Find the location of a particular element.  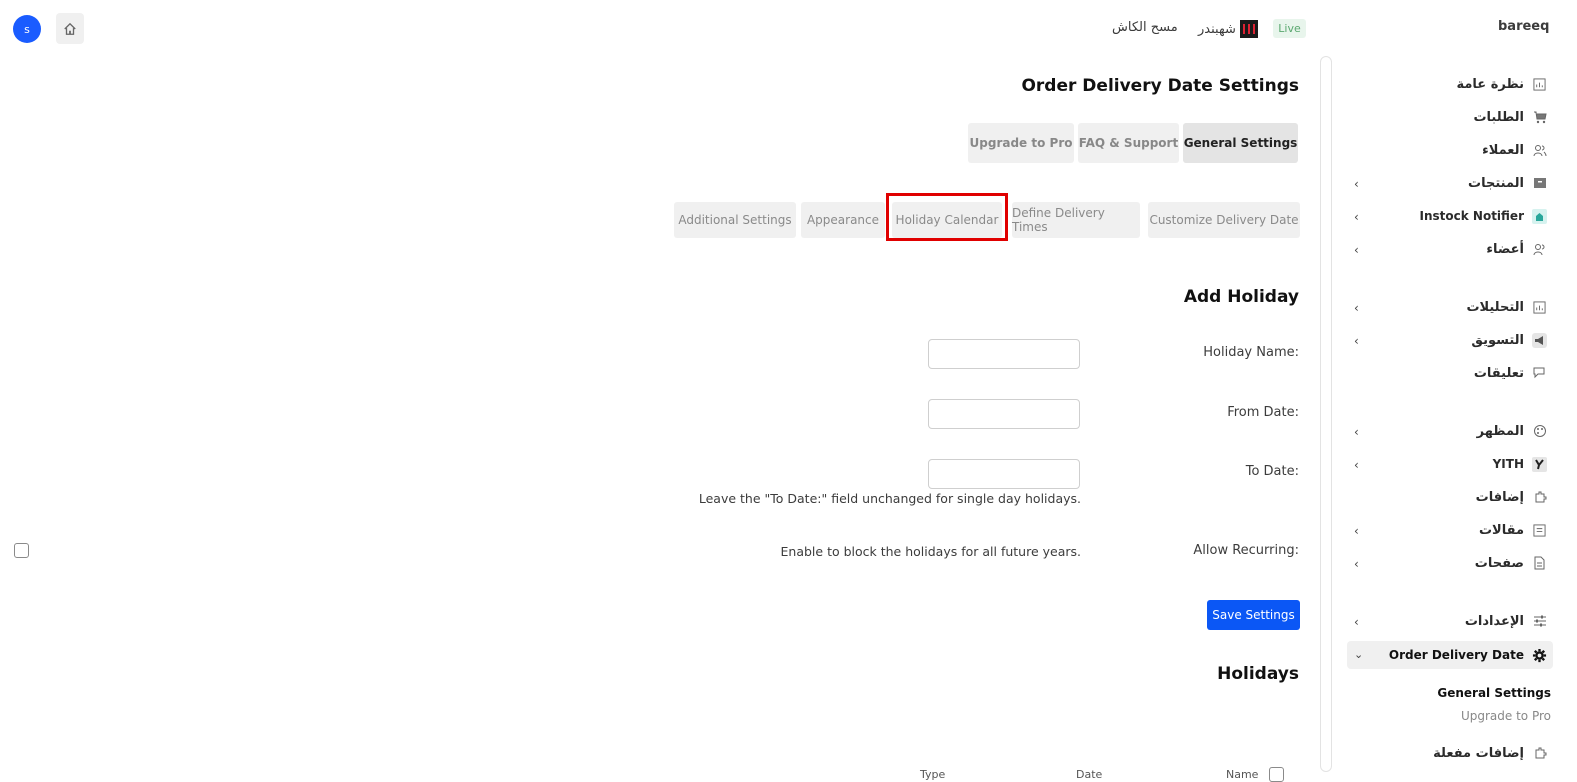

page-title: Order Delivery Date Settings is located at coordinates (1160, 86).